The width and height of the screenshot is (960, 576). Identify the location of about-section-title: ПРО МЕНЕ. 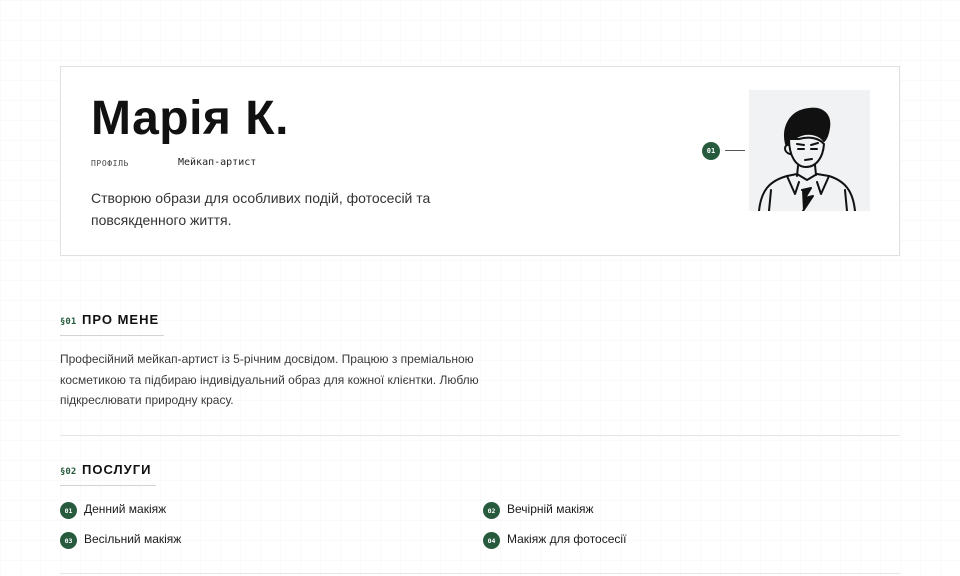
(121, 319).